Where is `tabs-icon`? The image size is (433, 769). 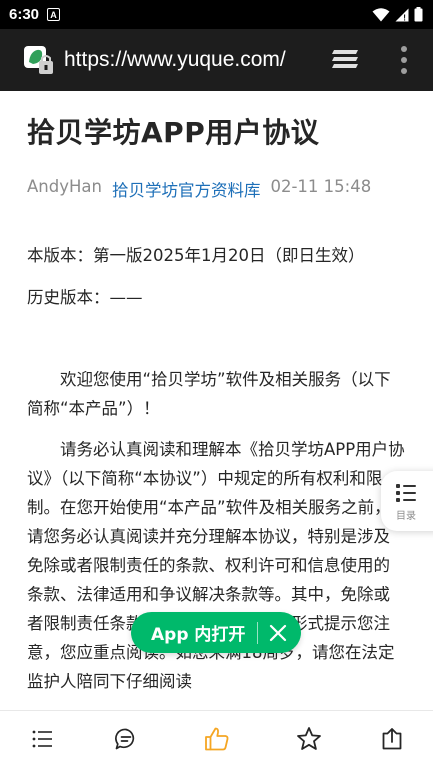 tabs-icon is located at coordinates (346, 60).